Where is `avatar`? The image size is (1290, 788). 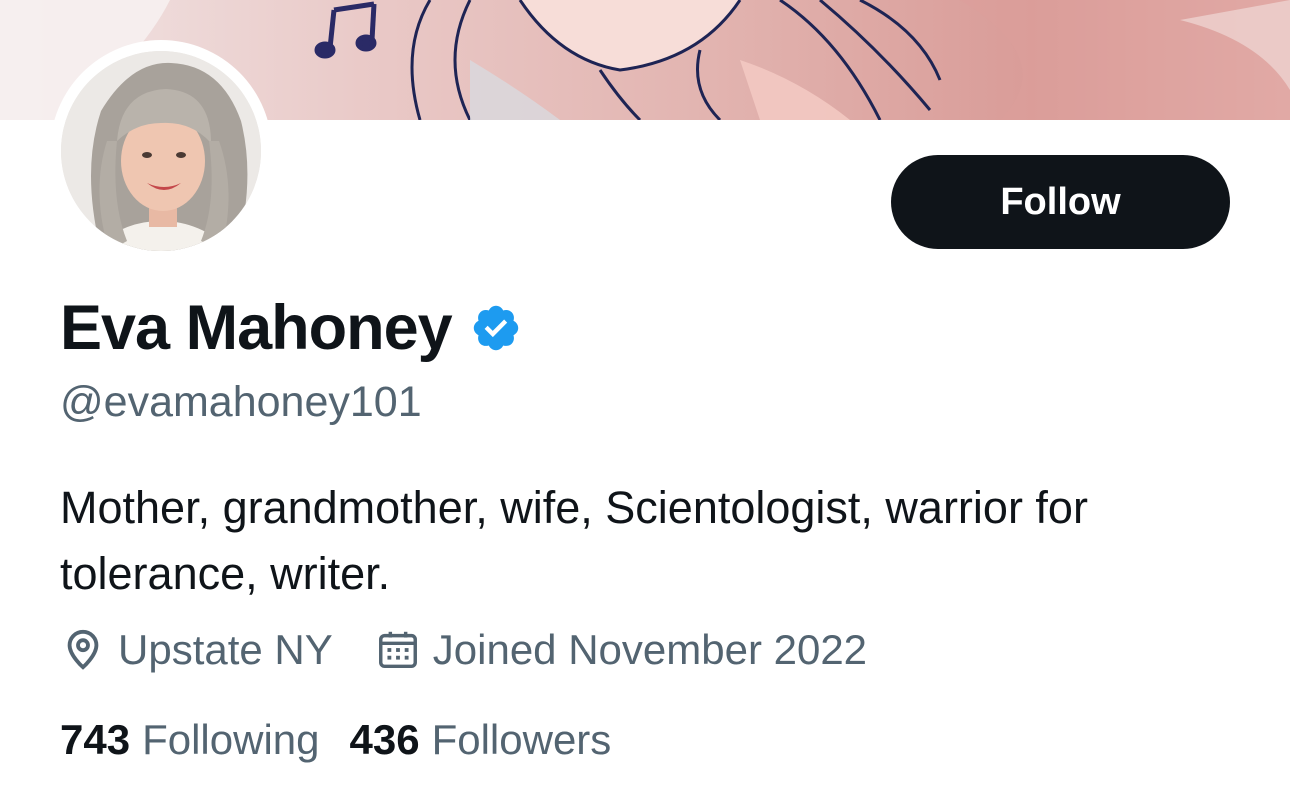 avatar is located at coordinates (161, 151).